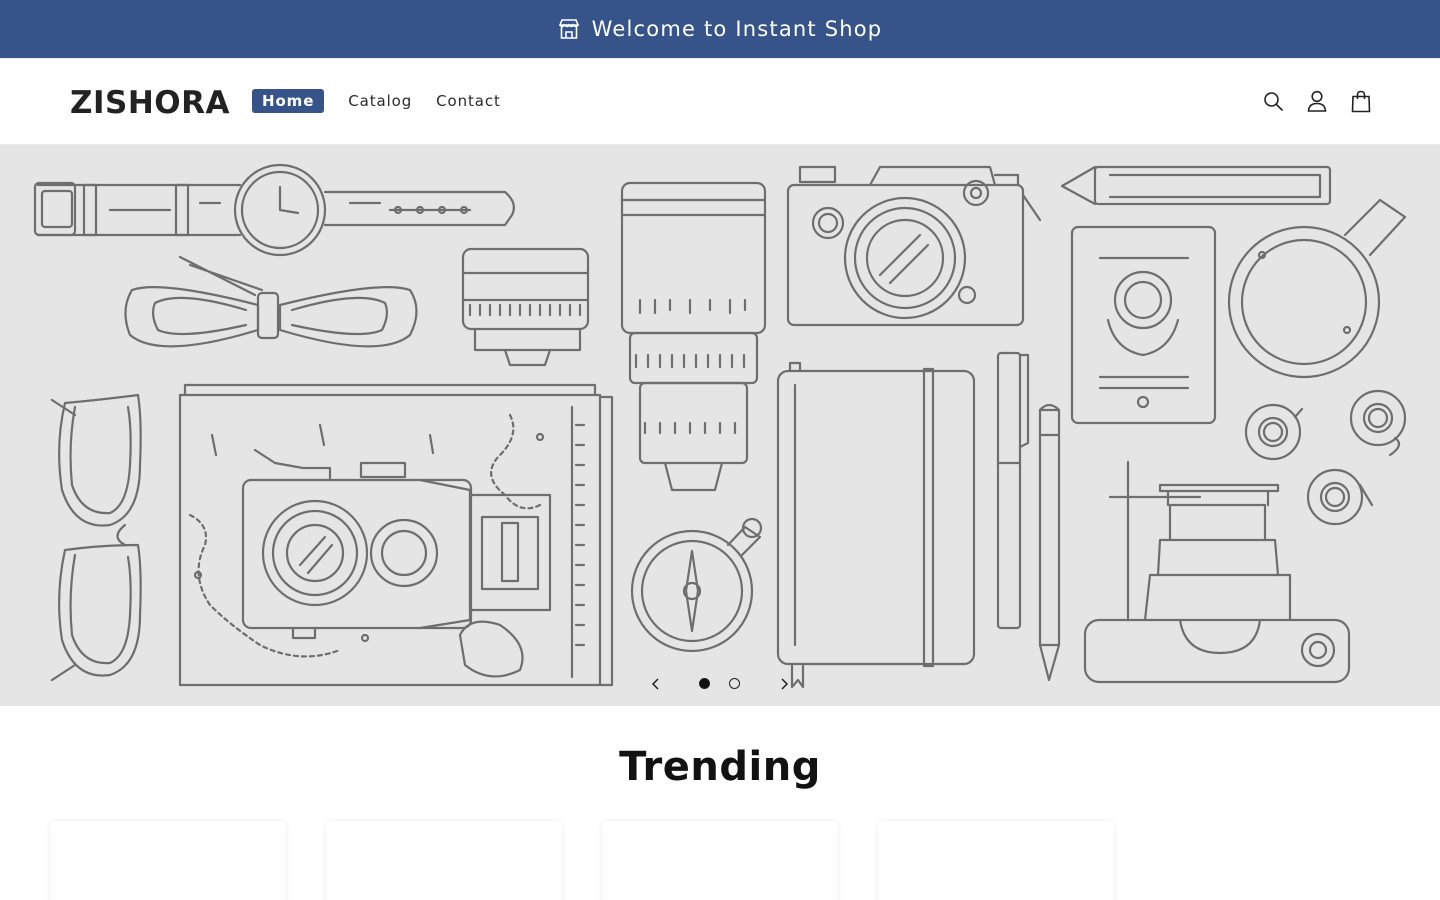 The width and height of the screenshot is (1440, 900). I want to click on announcement-bar: Welcome to Instant Shop, so click(720, 29).